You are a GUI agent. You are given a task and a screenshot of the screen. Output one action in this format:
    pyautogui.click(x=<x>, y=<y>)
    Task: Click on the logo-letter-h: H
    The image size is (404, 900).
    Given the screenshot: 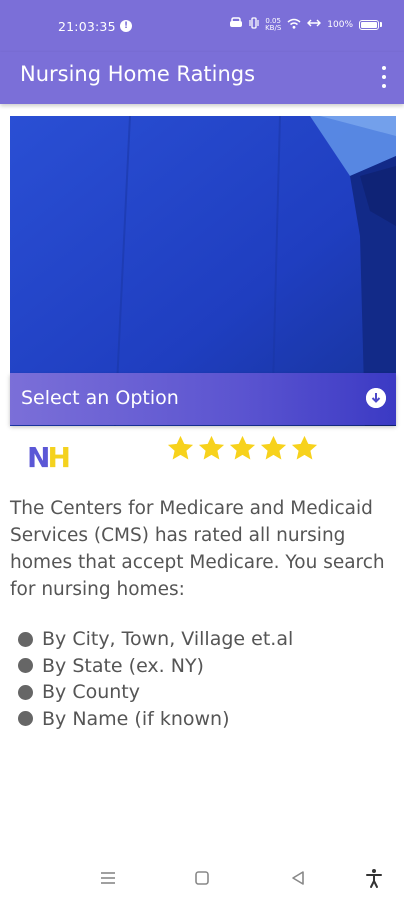 What is the action you would take?
    pyautogui.click(x=59, y=457)
    